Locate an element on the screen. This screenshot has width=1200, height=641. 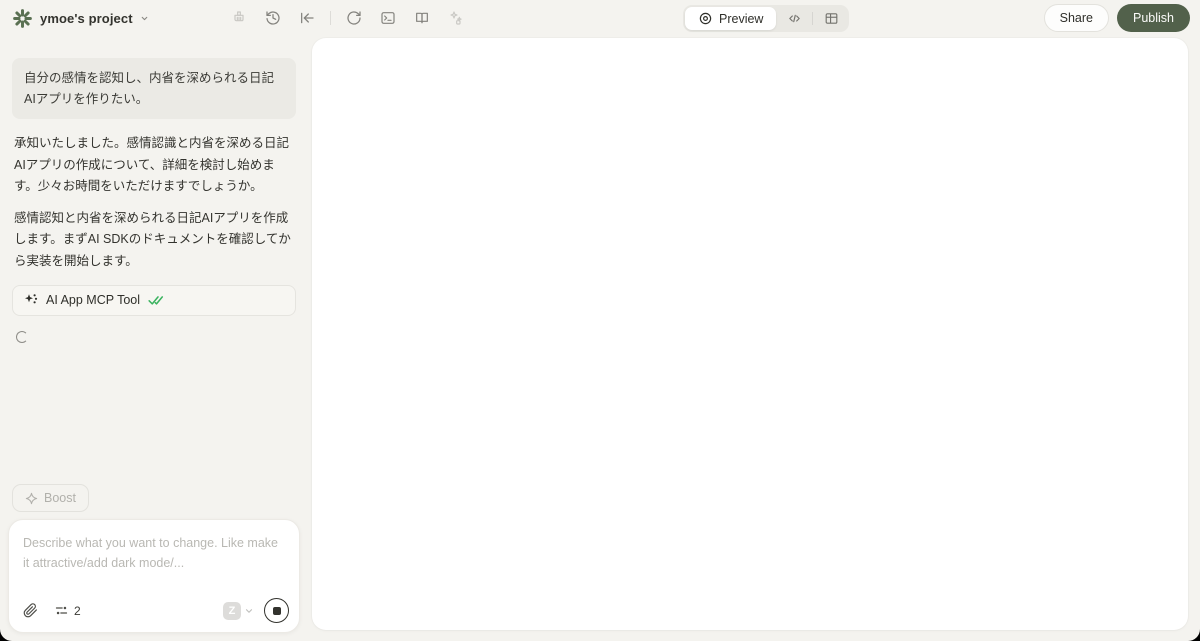
code-icon is located at coordinates (794, 18).